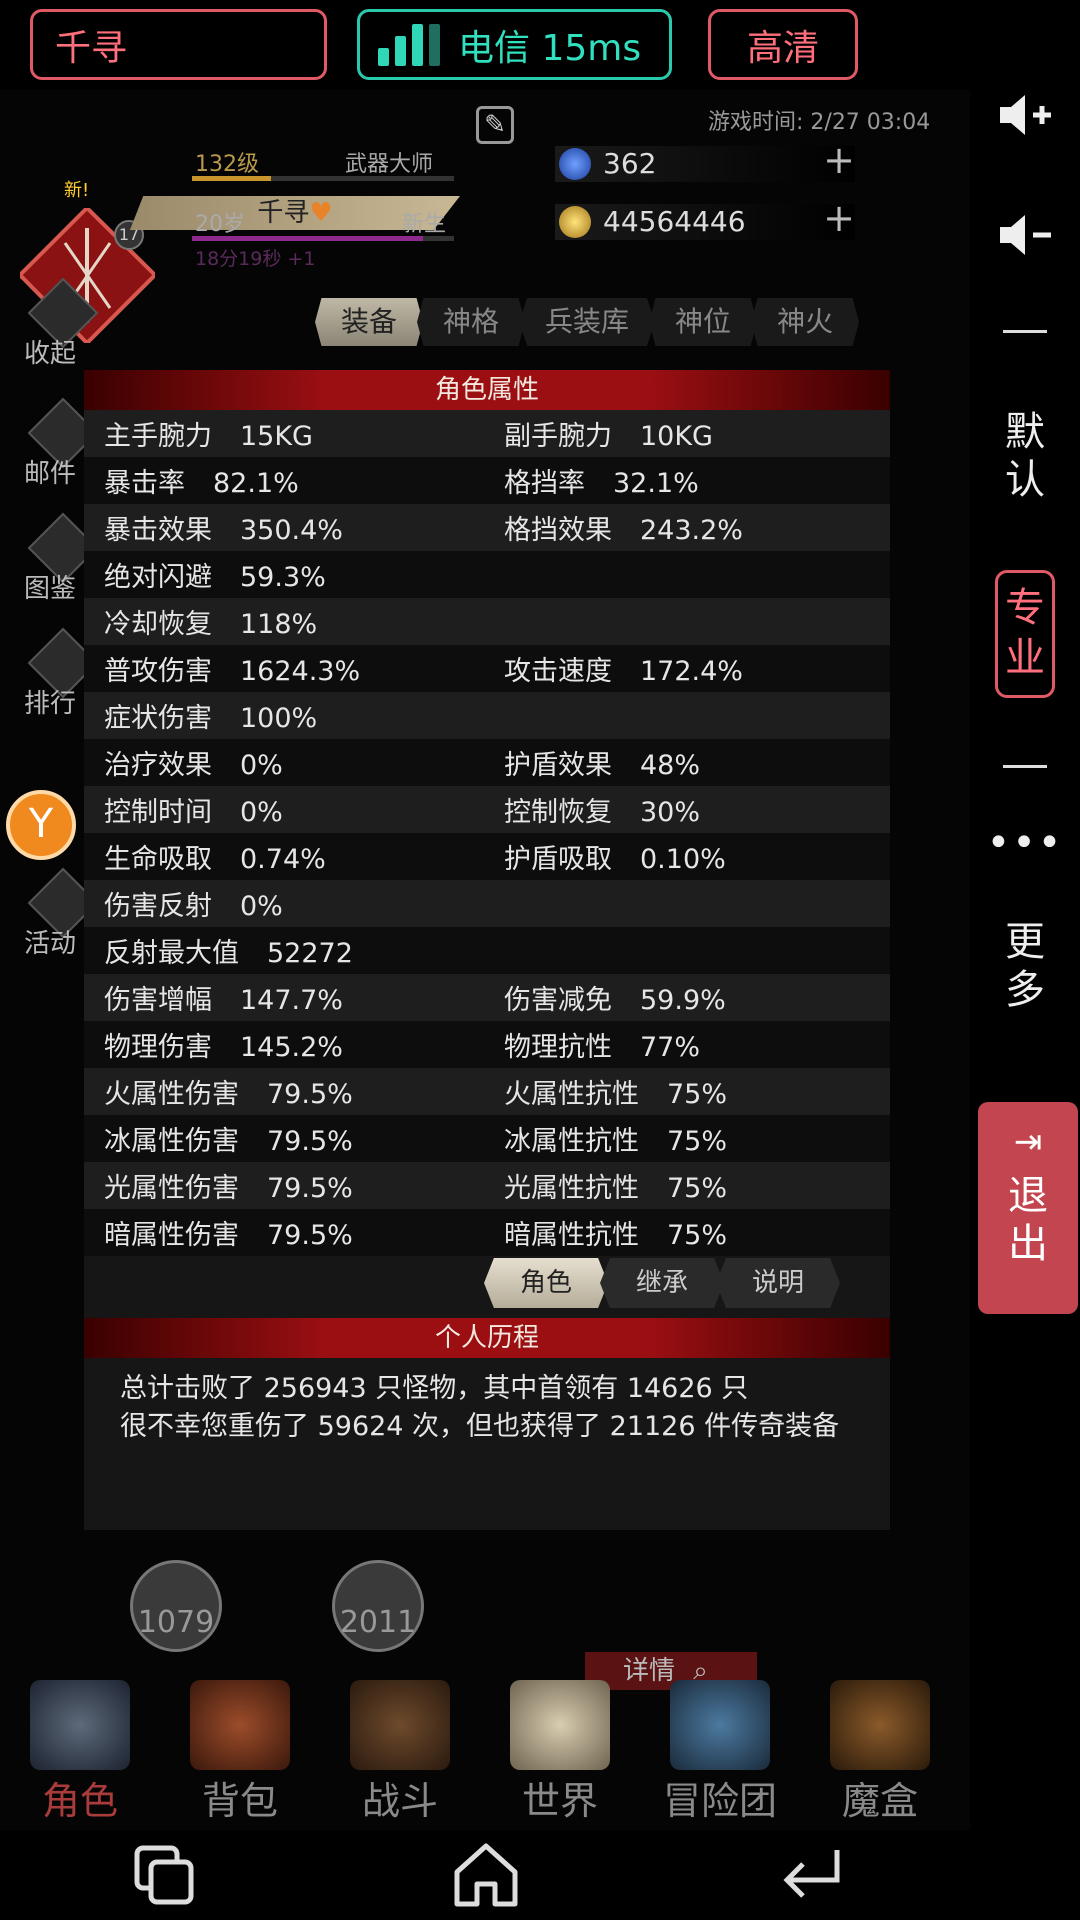 The height and width of the screenshot is (1920, 1080). I want to click on nav-guild: 冒险团, so click(720, 1750).